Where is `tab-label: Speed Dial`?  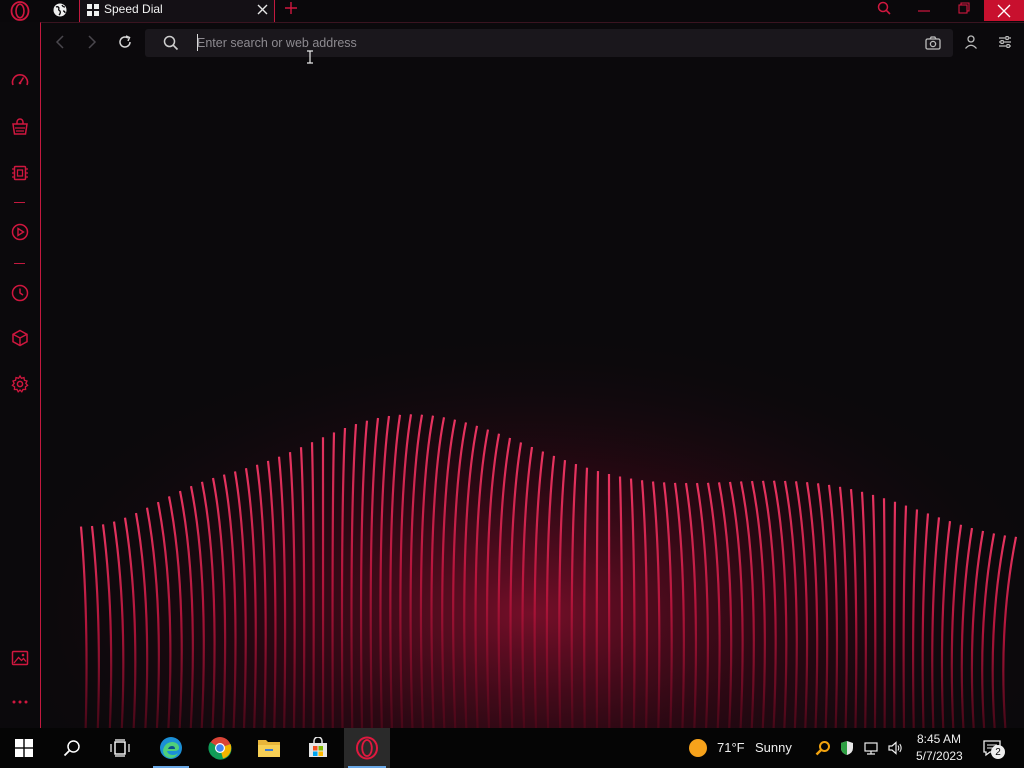
tab-label: Speed Dial is located at coordinates (133, 9).